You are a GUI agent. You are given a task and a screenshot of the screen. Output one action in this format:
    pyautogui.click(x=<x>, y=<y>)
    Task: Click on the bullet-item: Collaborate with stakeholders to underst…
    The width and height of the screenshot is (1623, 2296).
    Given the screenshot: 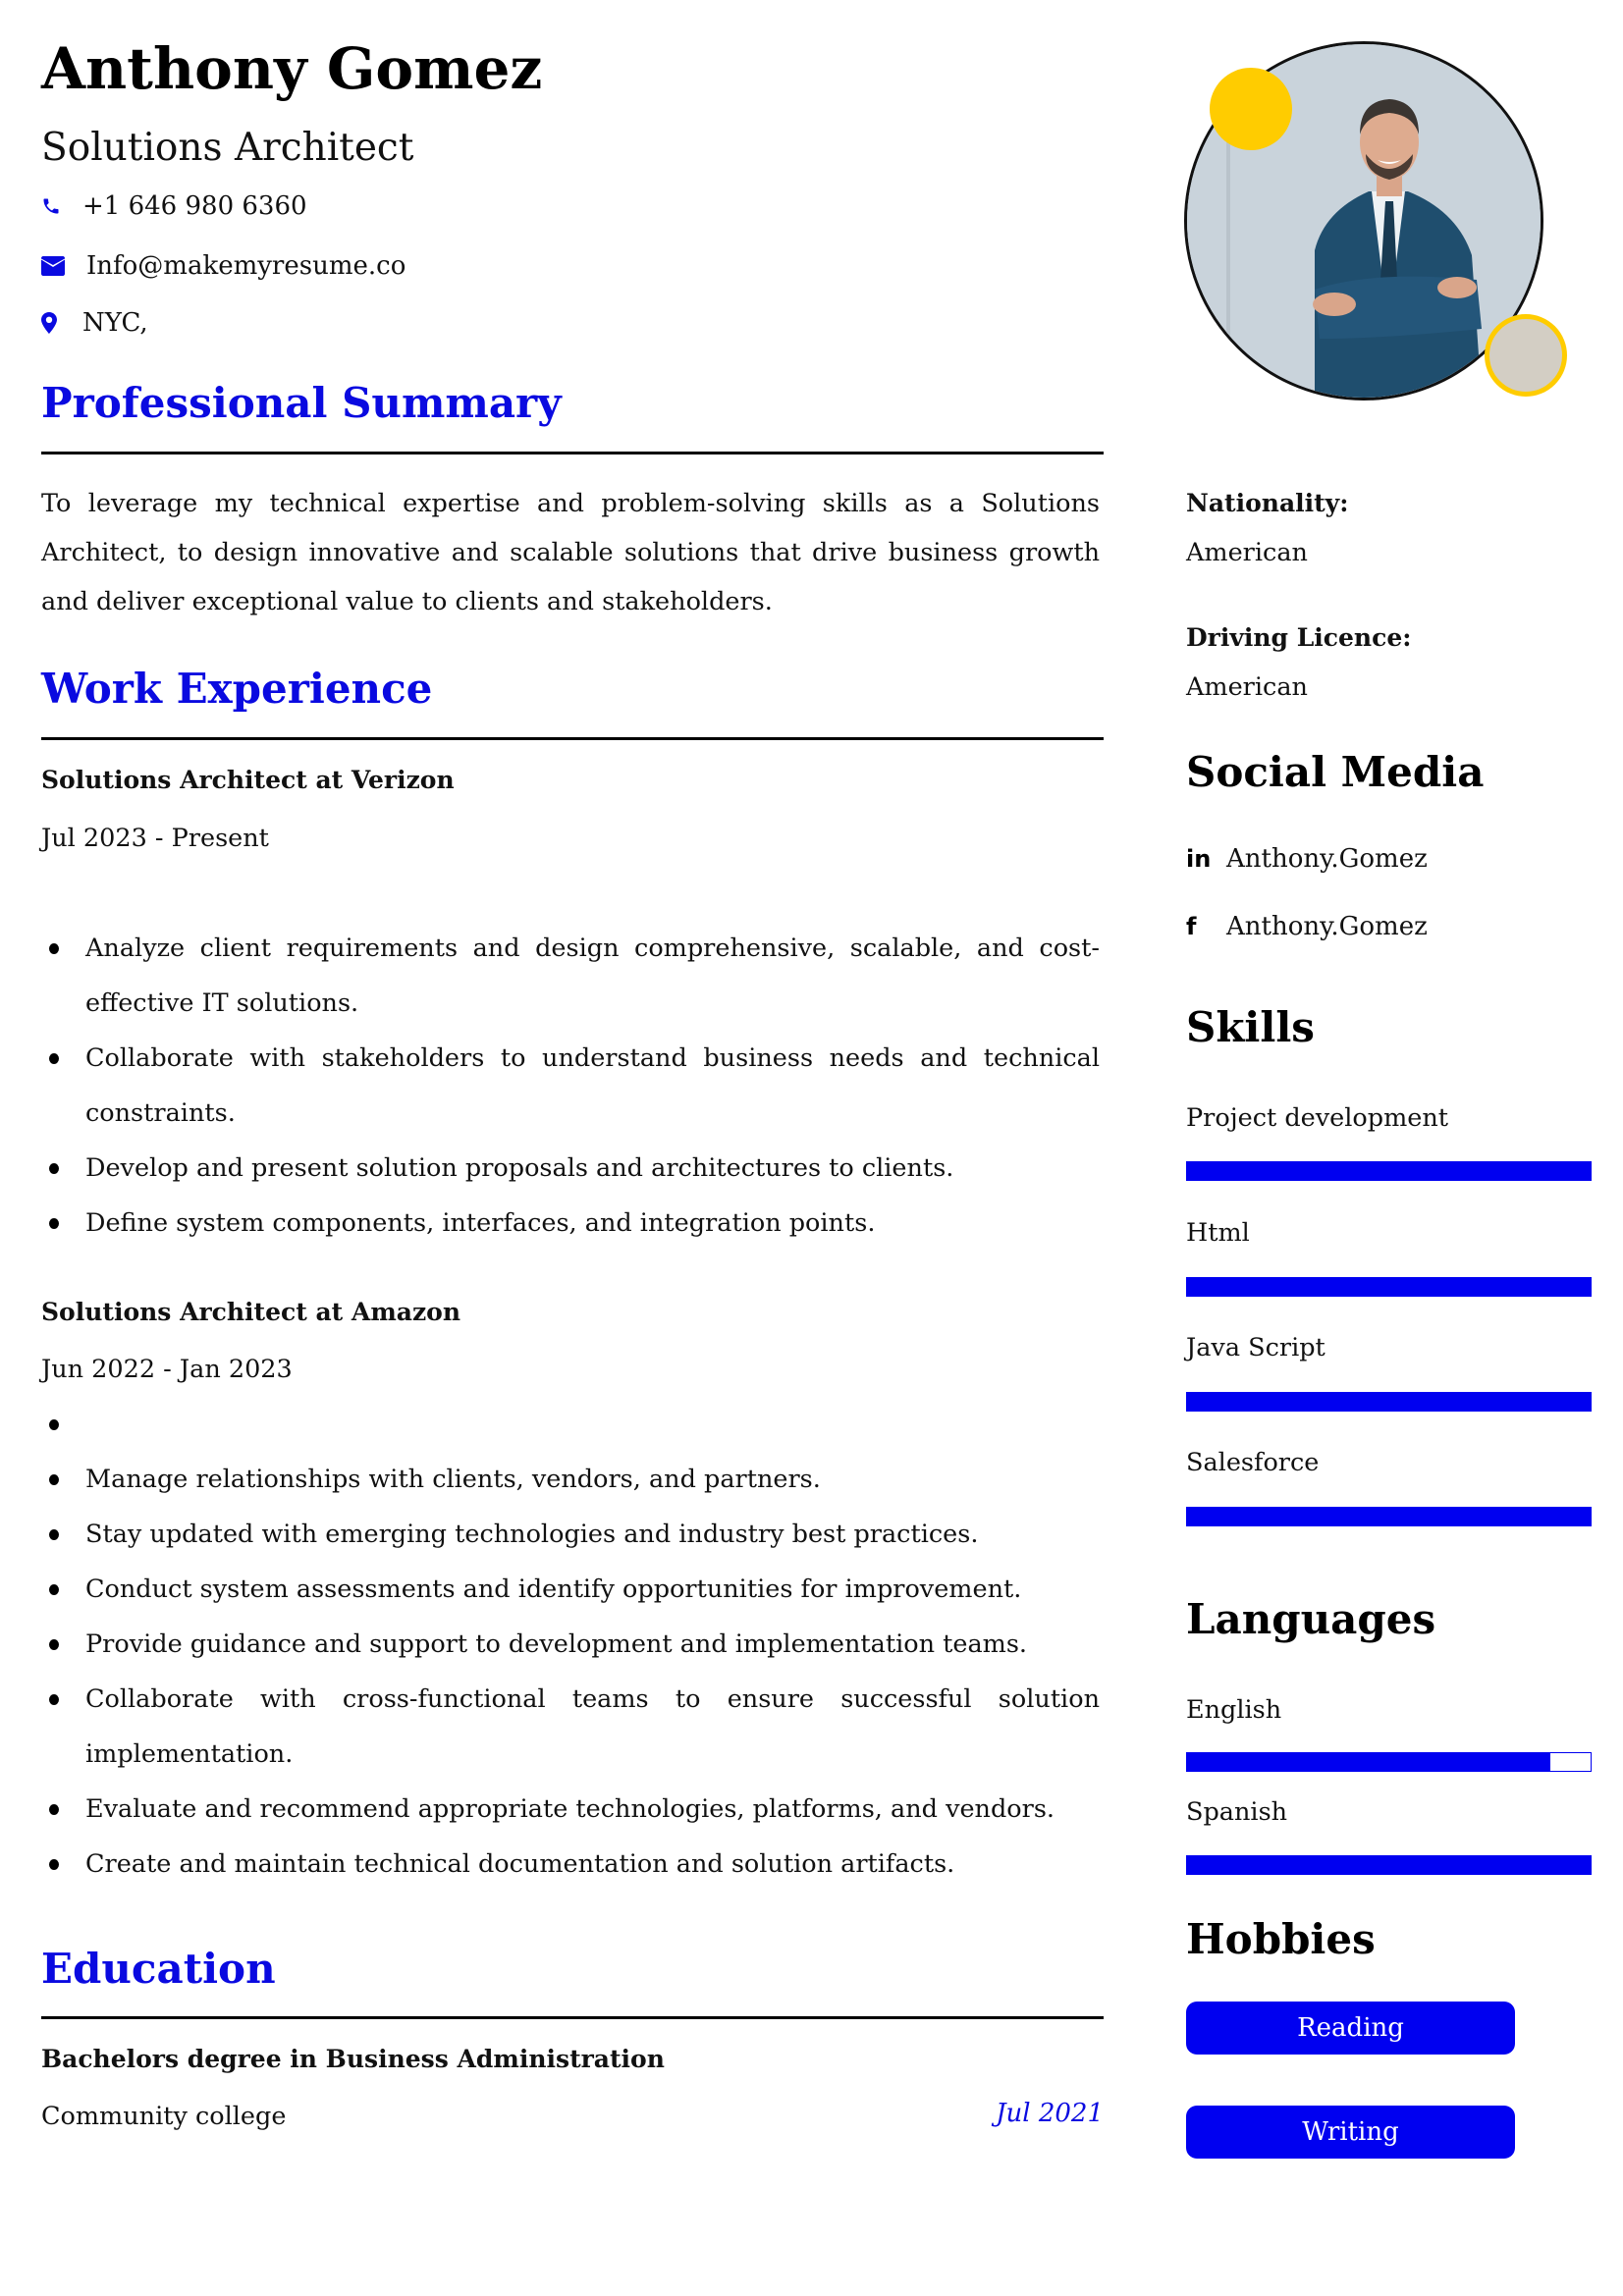 What is the action you would take?
    pyautogui.click(x=571, y=1086)
    